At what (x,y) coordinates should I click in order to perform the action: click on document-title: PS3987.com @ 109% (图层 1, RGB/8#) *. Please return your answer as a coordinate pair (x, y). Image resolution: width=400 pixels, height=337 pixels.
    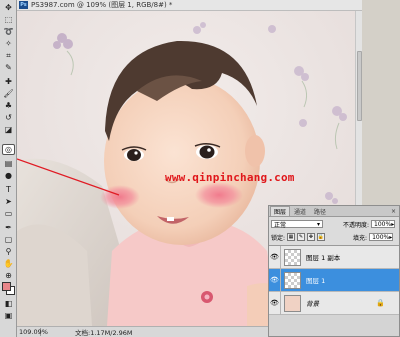
    Looking at the image, I should click on (102, 5).